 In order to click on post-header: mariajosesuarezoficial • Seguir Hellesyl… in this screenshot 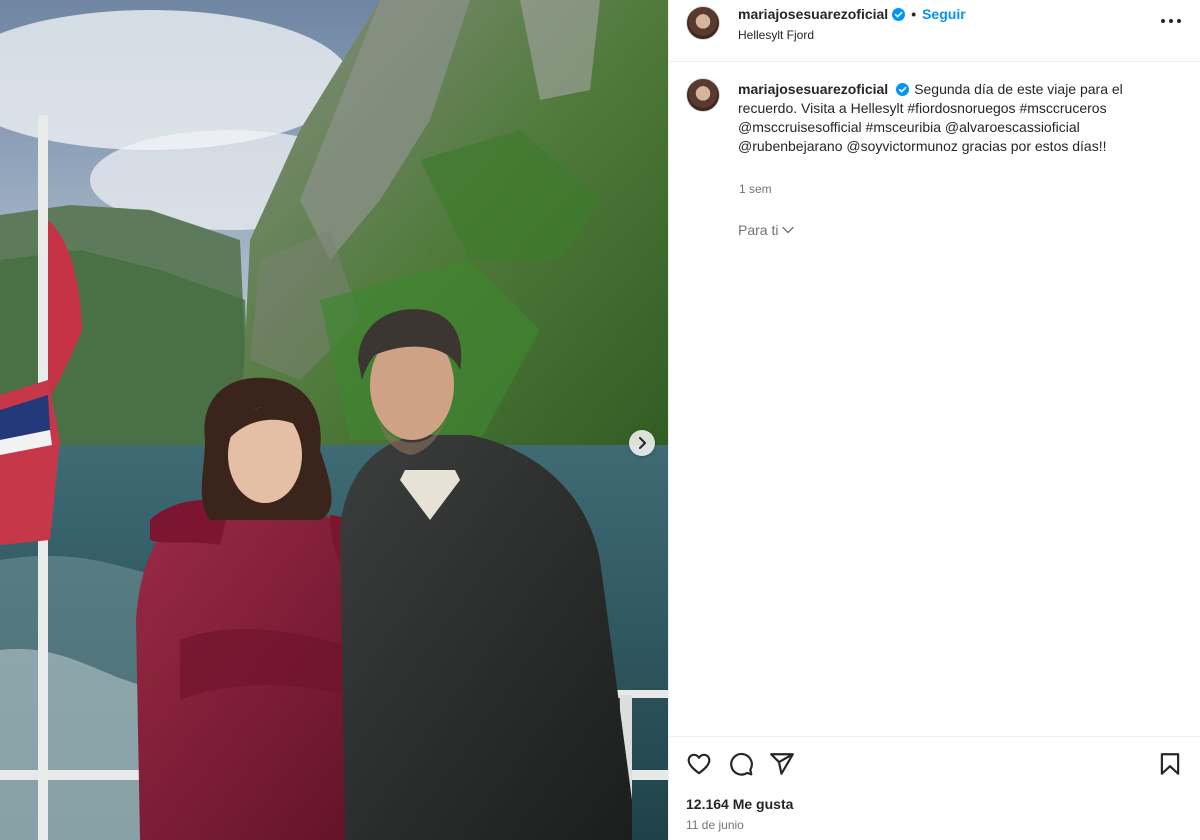, I will do `click(934, 31)`.